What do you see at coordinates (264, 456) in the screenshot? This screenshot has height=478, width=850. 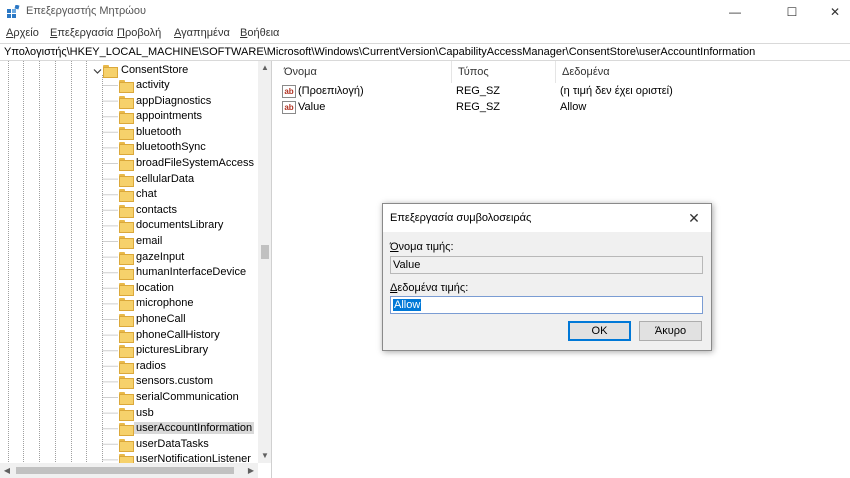 I see `scroll-down-icon: ▼` at bounding box center [264, 456].